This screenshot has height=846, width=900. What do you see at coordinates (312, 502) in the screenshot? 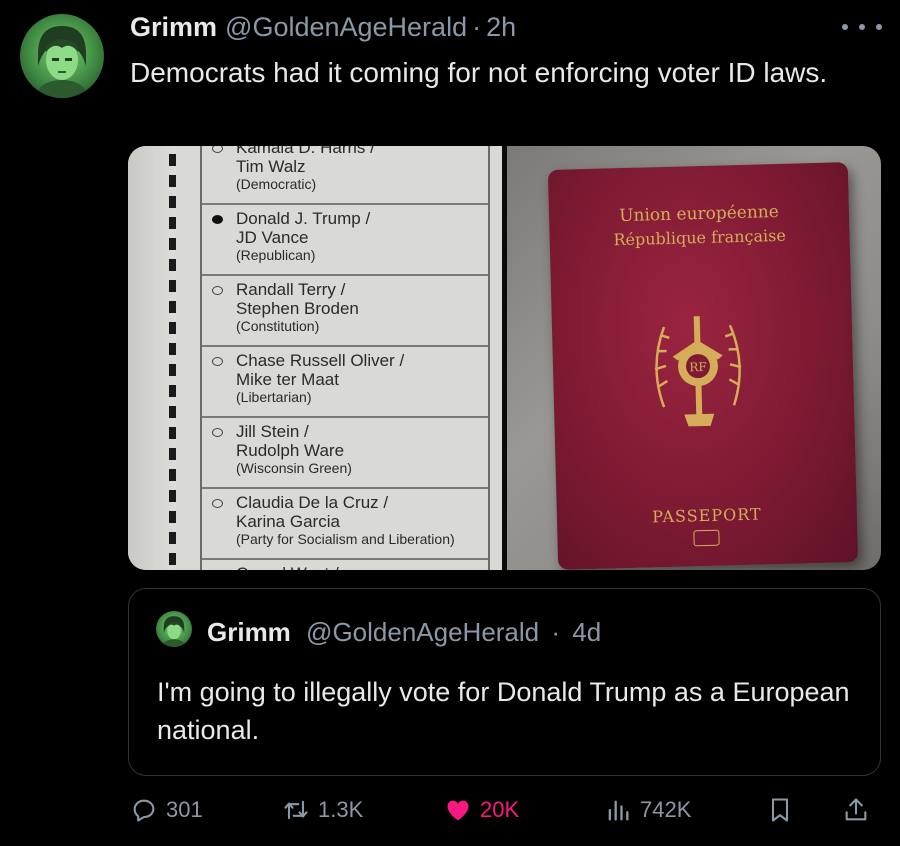
I see `ballot-candidate-line1: Claudia De la Cruz /` at bounding box center [312, 502].